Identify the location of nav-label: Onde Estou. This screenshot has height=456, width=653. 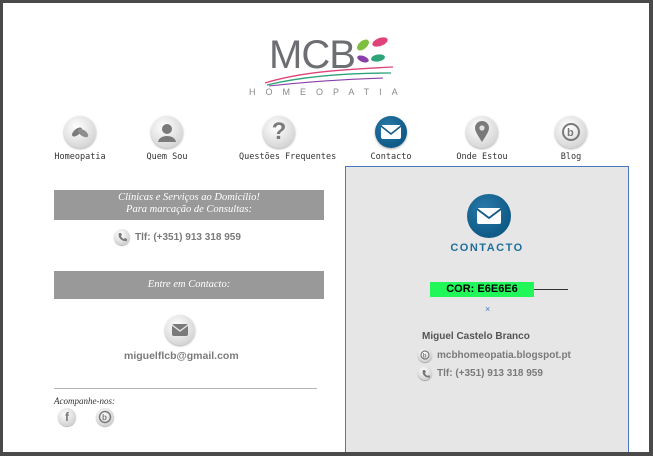
(482, 157).